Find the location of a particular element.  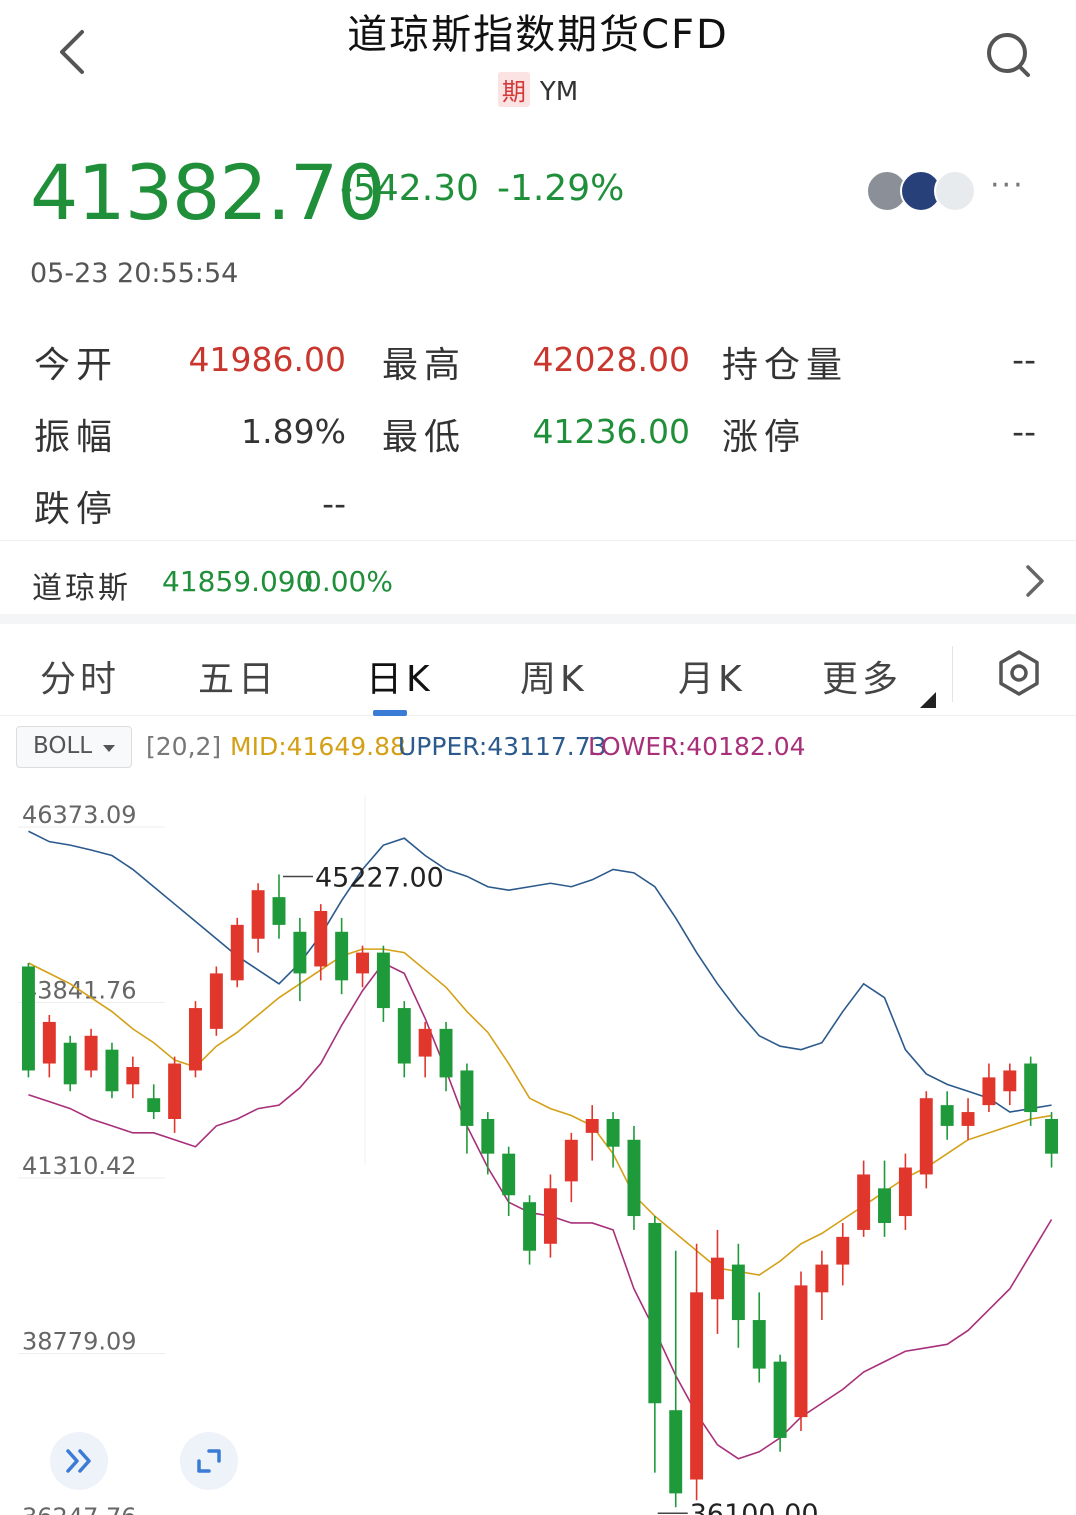

search-button is located at coordinates (1008, 56).